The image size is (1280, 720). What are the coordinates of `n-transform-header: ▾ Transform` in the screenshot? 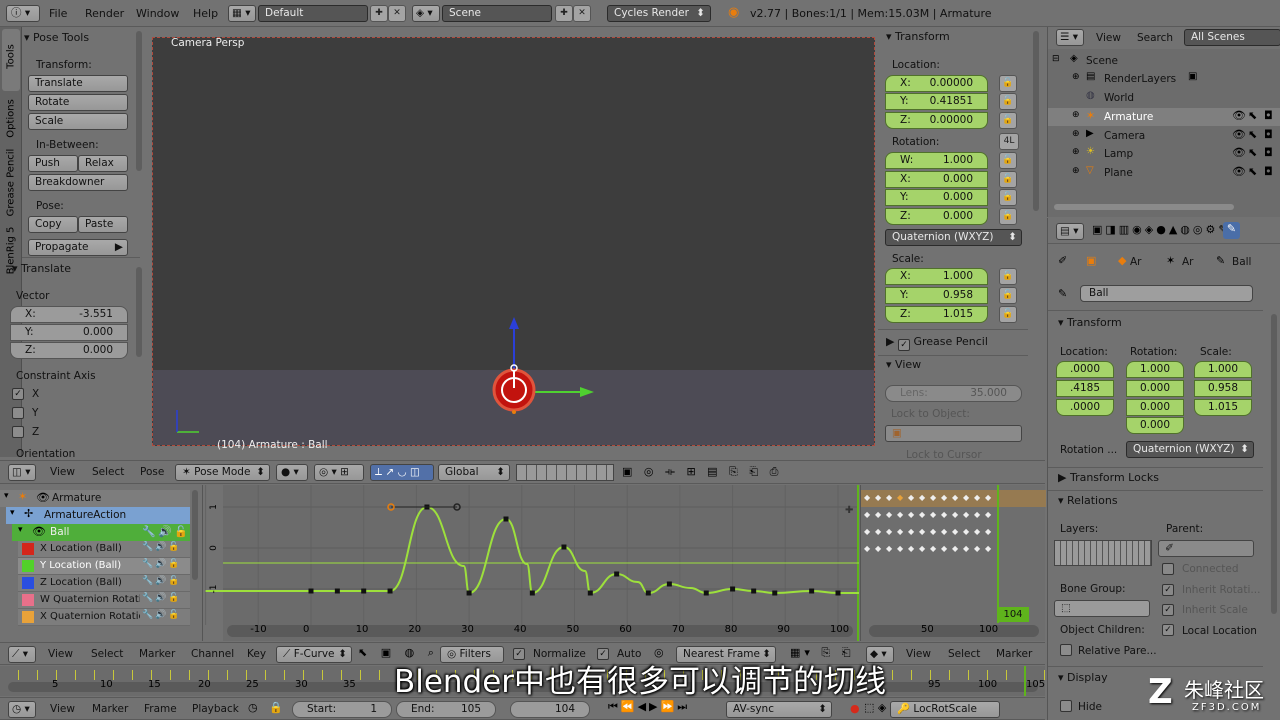 It's located at (918, 36).